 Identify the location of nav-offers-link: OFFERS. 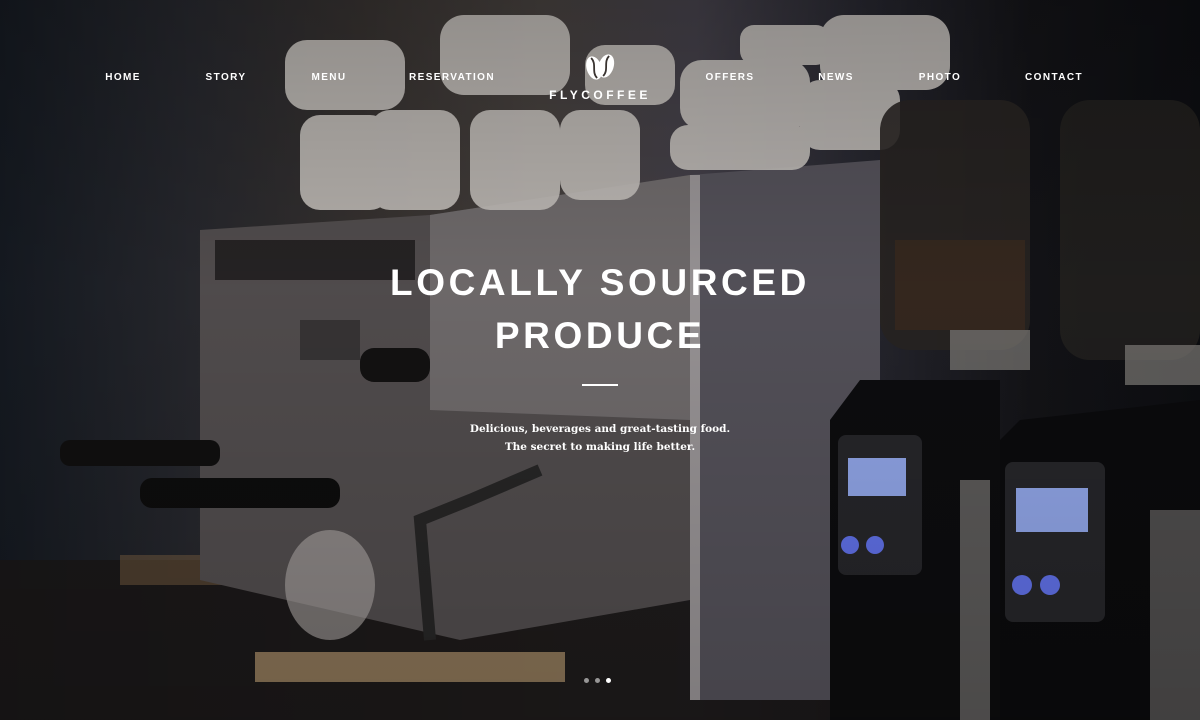
(730, 77).